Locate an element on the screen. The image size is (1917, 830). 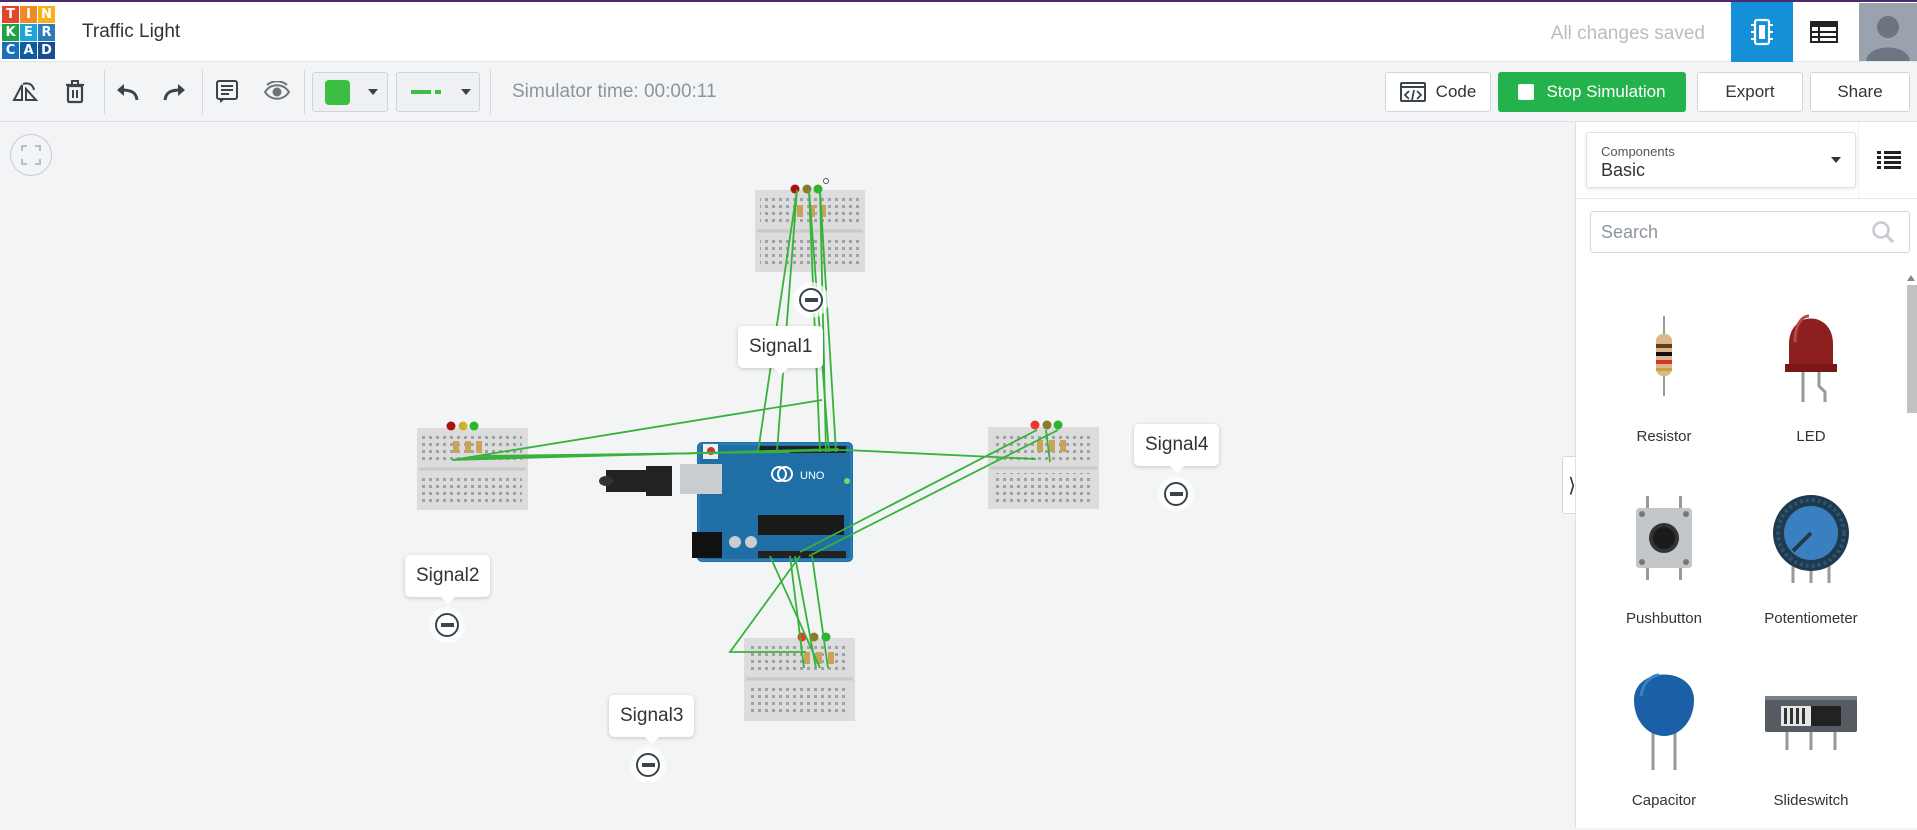
pushbutton-icon is located at coordinates (1664, 538).